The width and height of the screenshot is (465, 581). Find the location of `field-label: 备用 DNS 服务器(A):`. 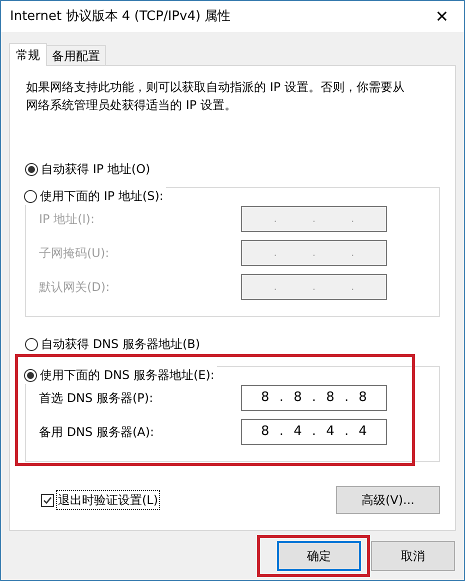

field-label: 备用 DNS 服务器(A): is located at coordinates (96, 432).